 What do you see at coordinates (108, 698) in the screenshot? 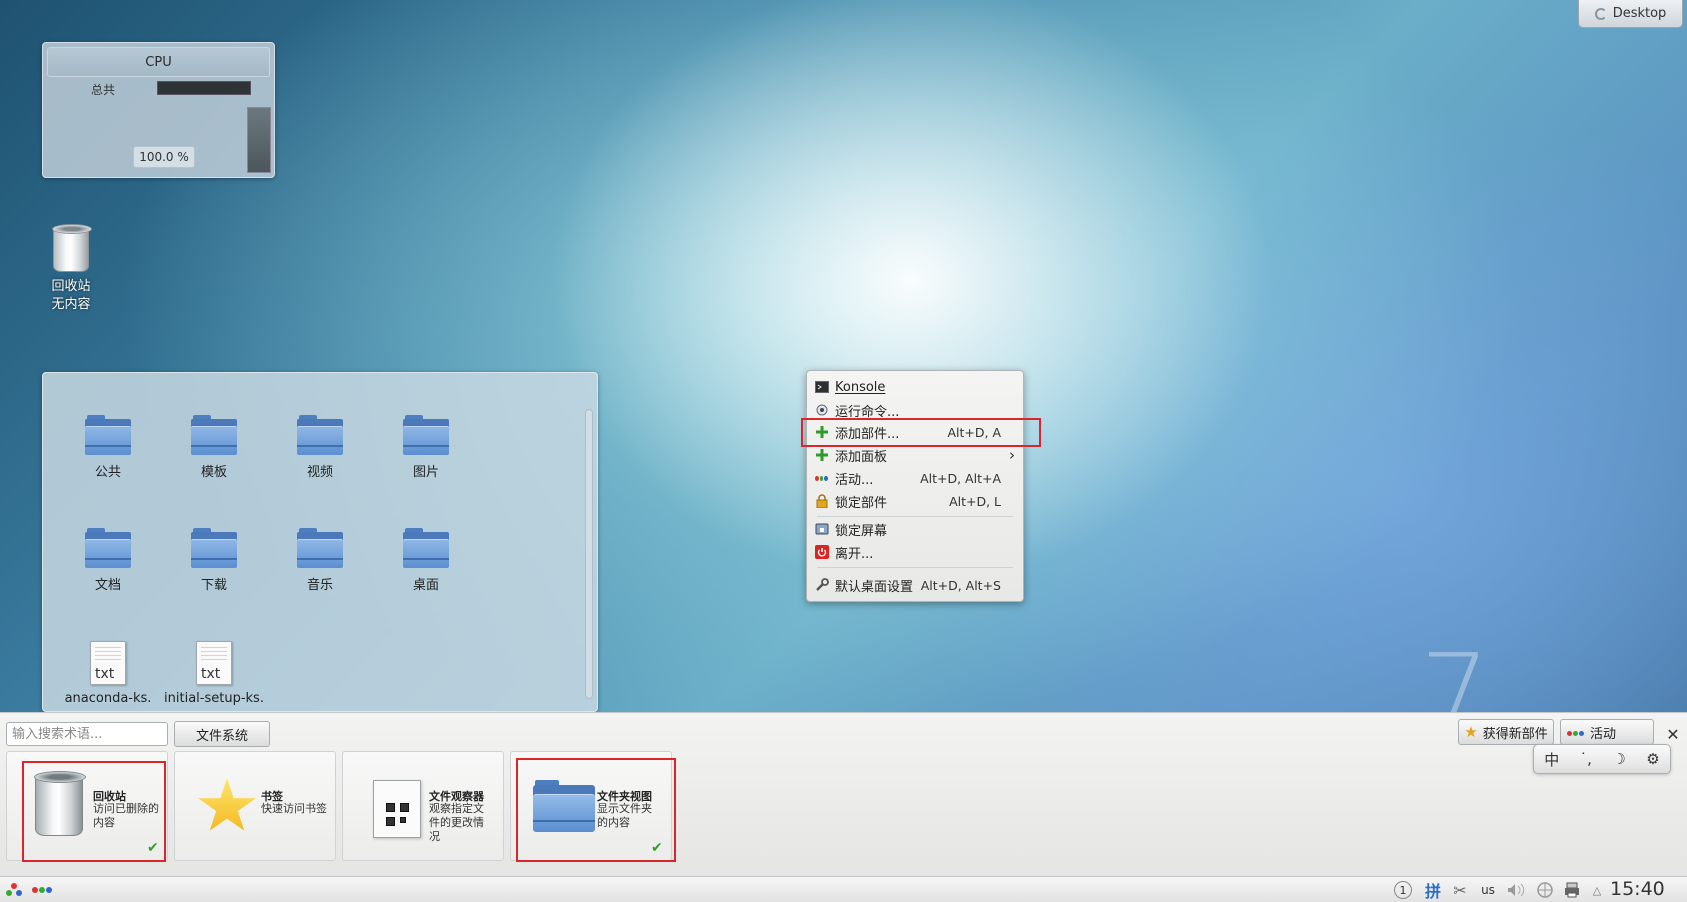
I see `file-label: anaconda-ks.` at bounding box center [108, 698].